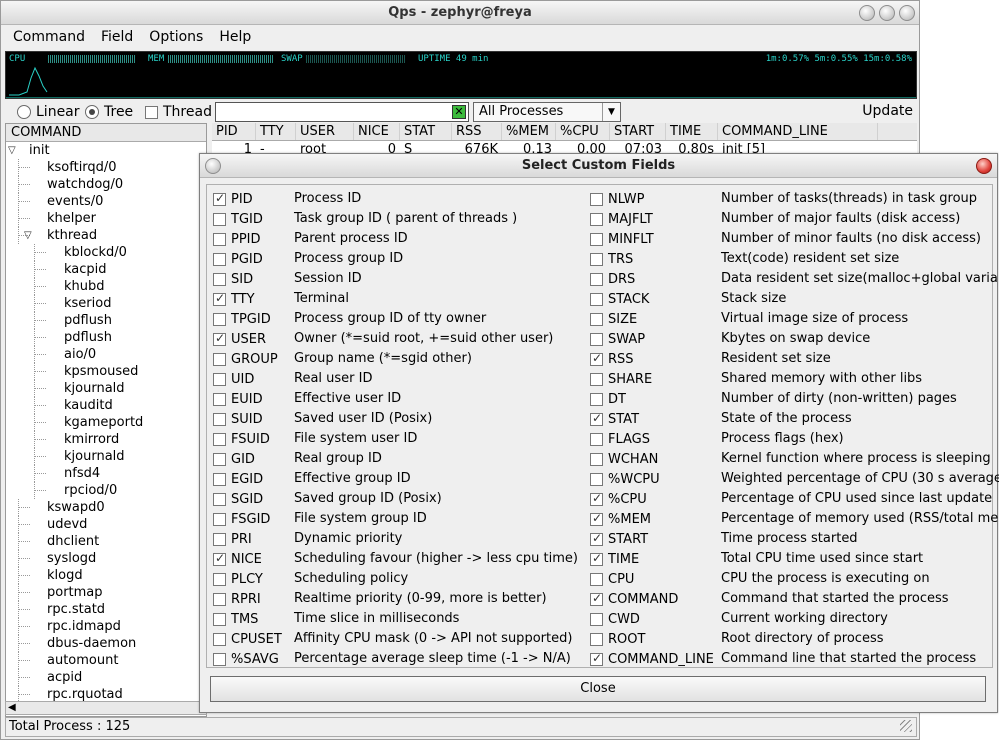 This screenshot has width=999, height=740. What do you see at coordinates (403, 439) in the screenshot?
I see `field-option: FSUID File system user ID` at bounding box center [403, 439].